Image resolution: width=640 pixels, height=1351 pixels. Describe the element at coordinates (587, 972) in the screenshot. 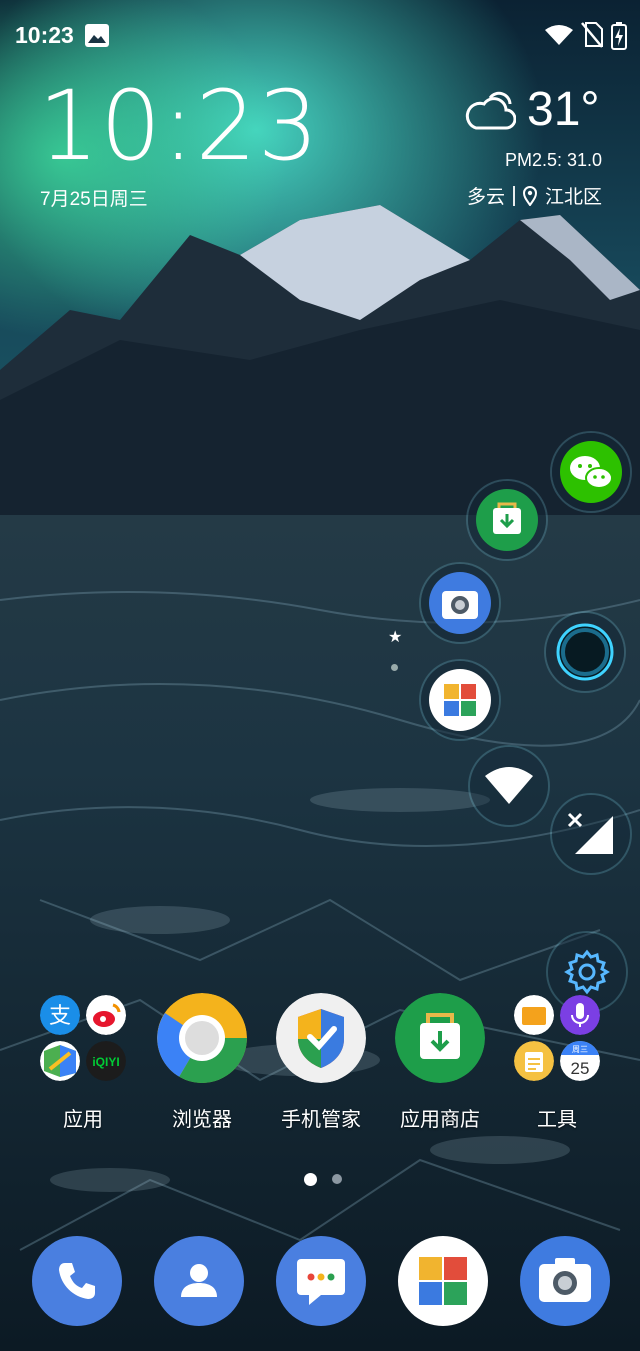

I see `gear-icon` at that location.